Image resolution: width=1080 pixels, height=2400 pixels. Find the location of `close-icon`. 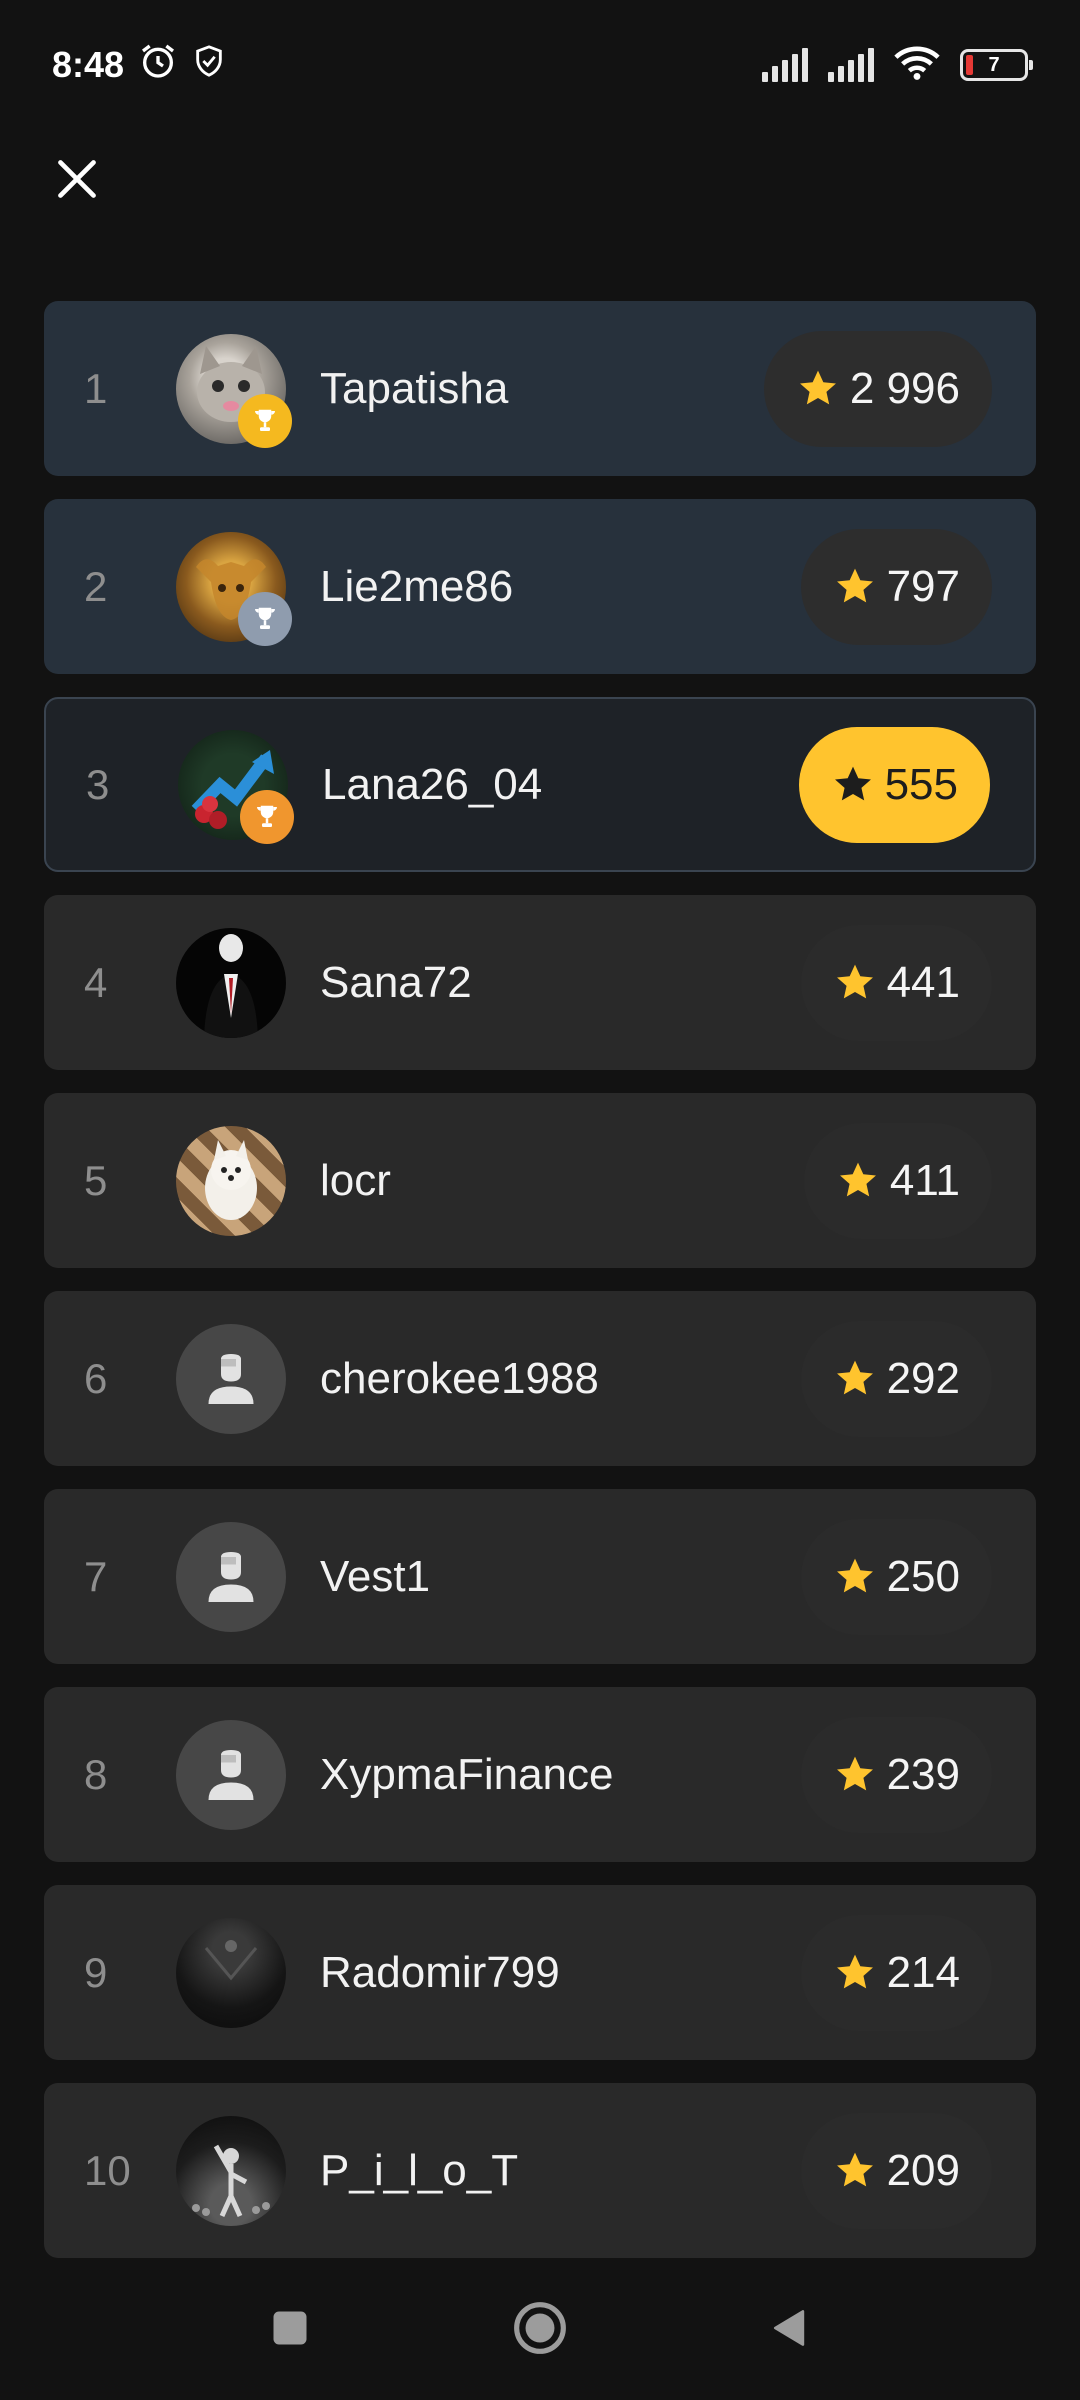

close-icon is located at coordinates (77, 179).